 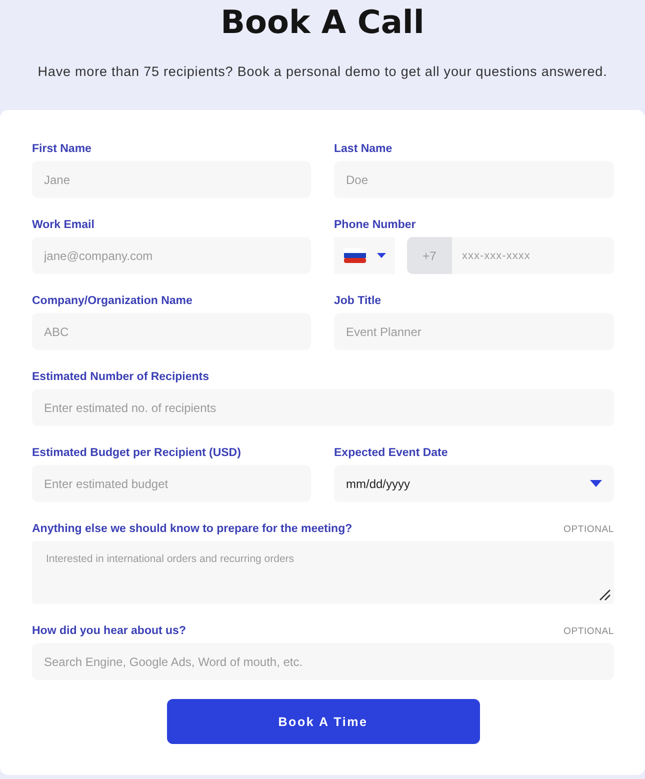 I want to click on dial-code: +7, so click(x=429, y=255).